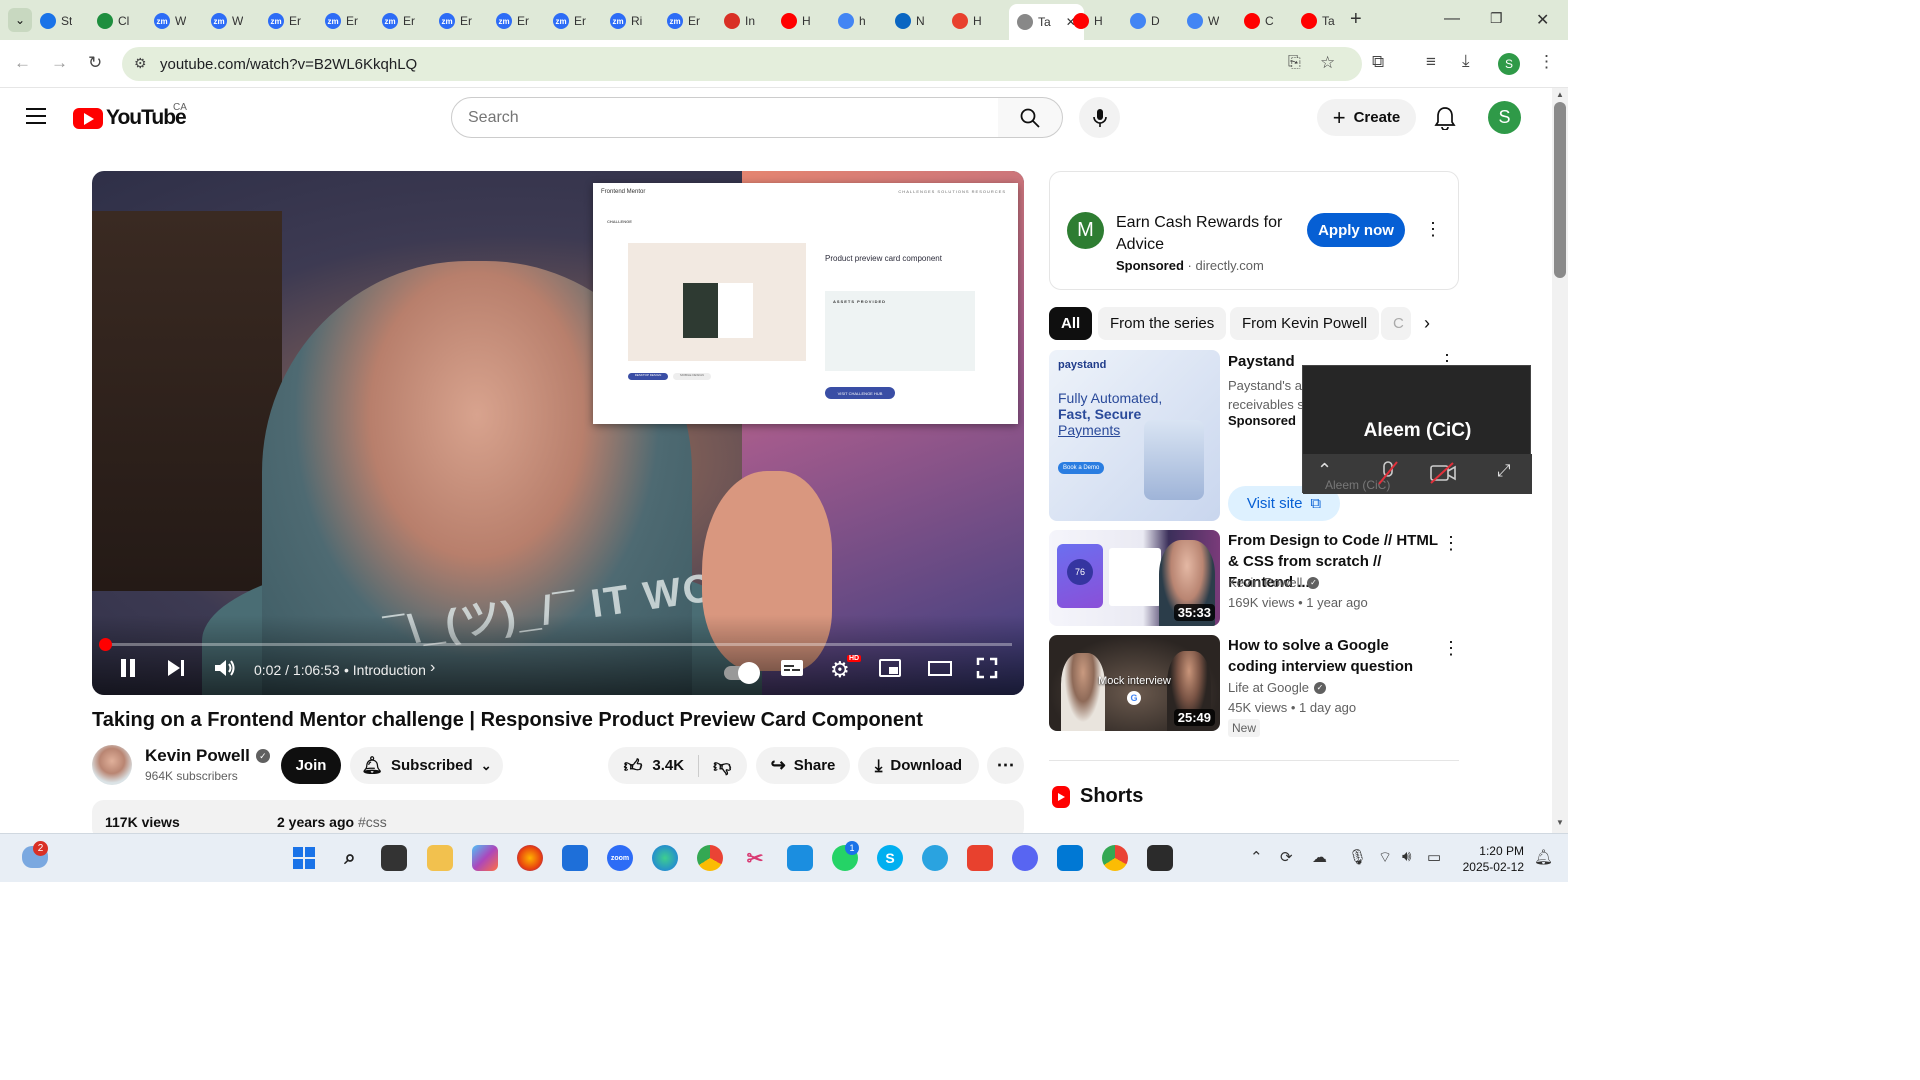 This screenshot has width=1920, height=1080. Describe the element at coordinates (1005, 765) in the screenshot. I see `more-actions-button: ⋯` at that location.